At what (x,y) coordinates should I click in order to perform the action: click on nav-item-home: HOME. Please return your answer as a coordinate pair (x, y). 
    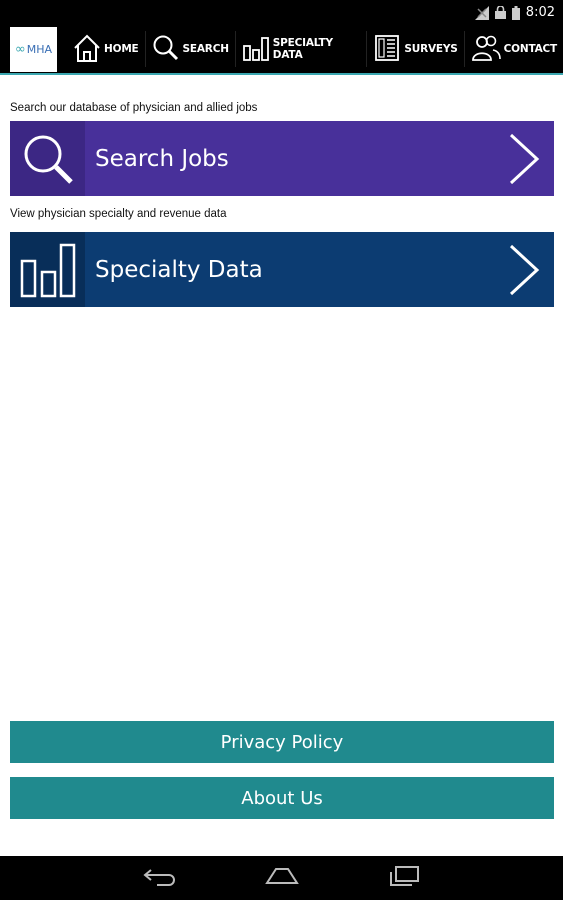
    Looking at the image, I should click on (106, 49).